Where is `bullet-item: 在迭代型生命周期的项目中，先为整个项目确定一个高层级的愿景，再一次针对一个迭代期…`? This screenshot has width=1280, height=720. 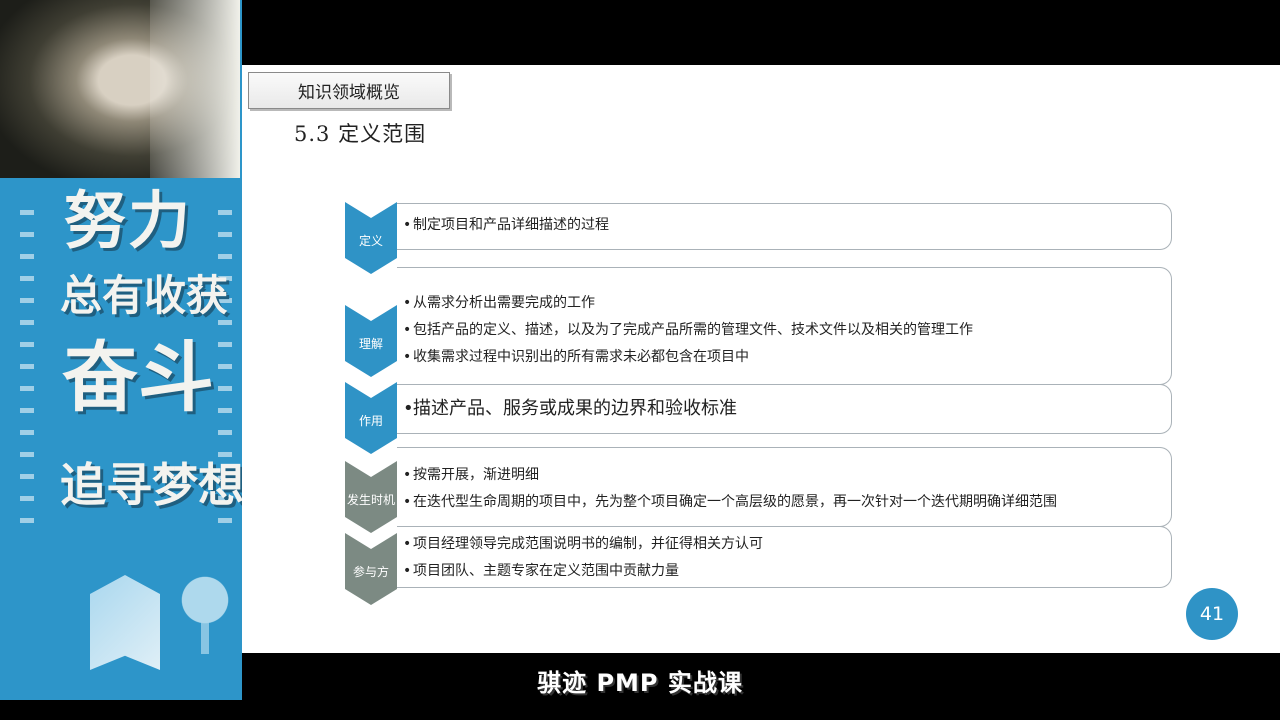
bullet-item: 在迭代型生命周期的项目中，先为整个项目确定一个高层级的愿景，再一次针对一个迭代期… is located at coordinates (784, 502).